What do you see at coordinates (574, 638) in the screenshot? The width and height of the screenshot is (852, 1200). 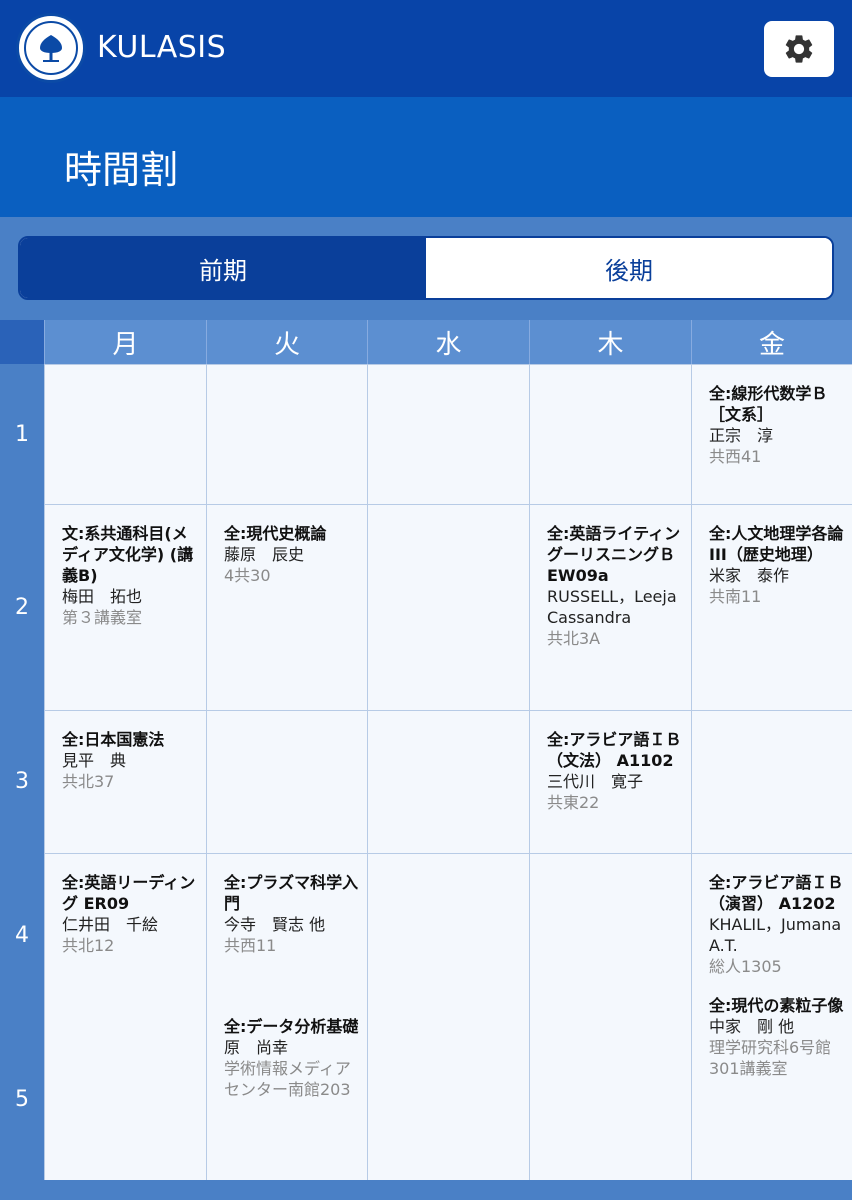 I see `course-room: 共北3A` at bounding box center [574, 638].